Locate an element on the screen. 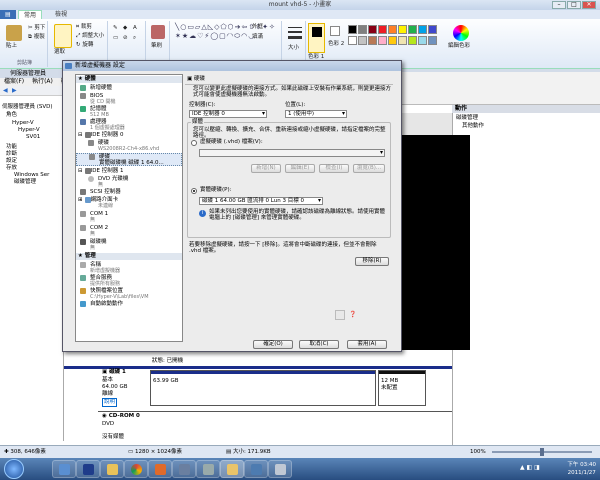 Image resolution: width=600 pixels, height=480 pixels. tree-item: 磁碟管理 is located at coordinates (25, 182).